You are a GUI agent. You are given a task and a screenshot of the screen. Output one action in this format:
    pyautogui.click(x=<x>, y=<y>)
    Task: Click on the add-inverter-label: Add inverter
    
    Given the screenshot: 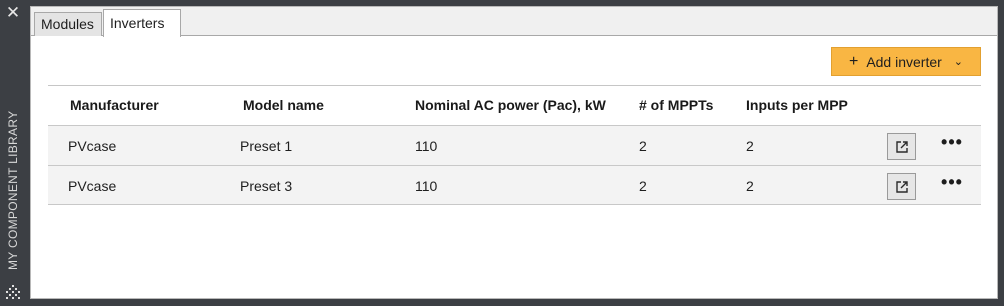 What is the action you would take?
    pyautogui.click(x=904, y=61)
    